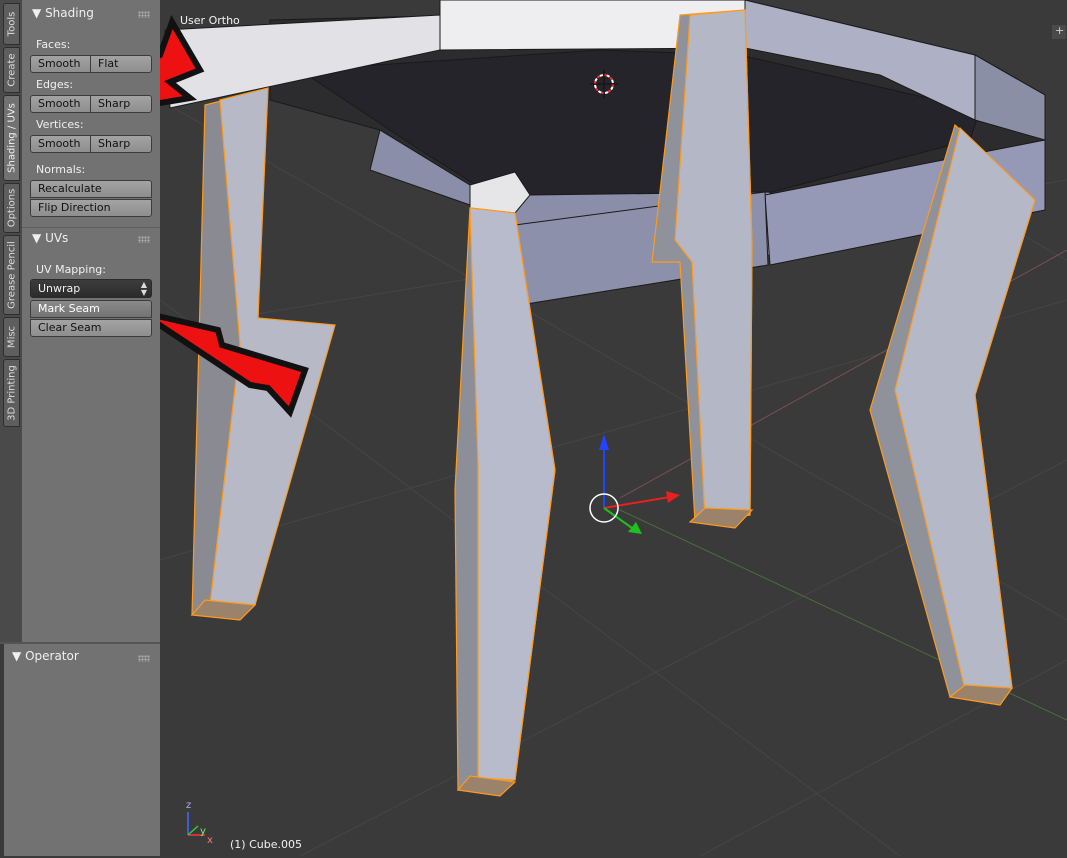 The width and height of the screenshot is (1067, 858). What do you see at coordinates (60, 144) in the screenshot?
I see `vertices-smooth-button: Smooth` at bounding box center [60, 144].